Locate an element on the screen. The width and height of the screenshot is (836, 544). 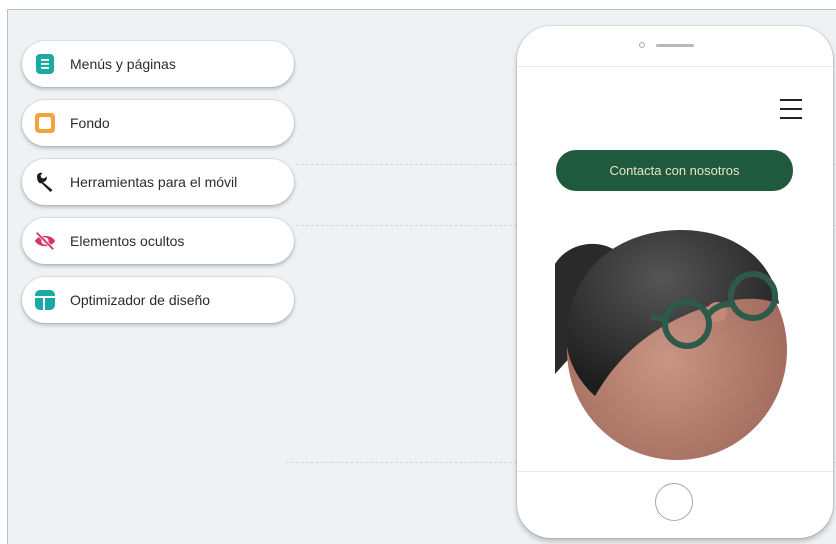
character-with-glasses-illustration is located at coordinates (676, 343).